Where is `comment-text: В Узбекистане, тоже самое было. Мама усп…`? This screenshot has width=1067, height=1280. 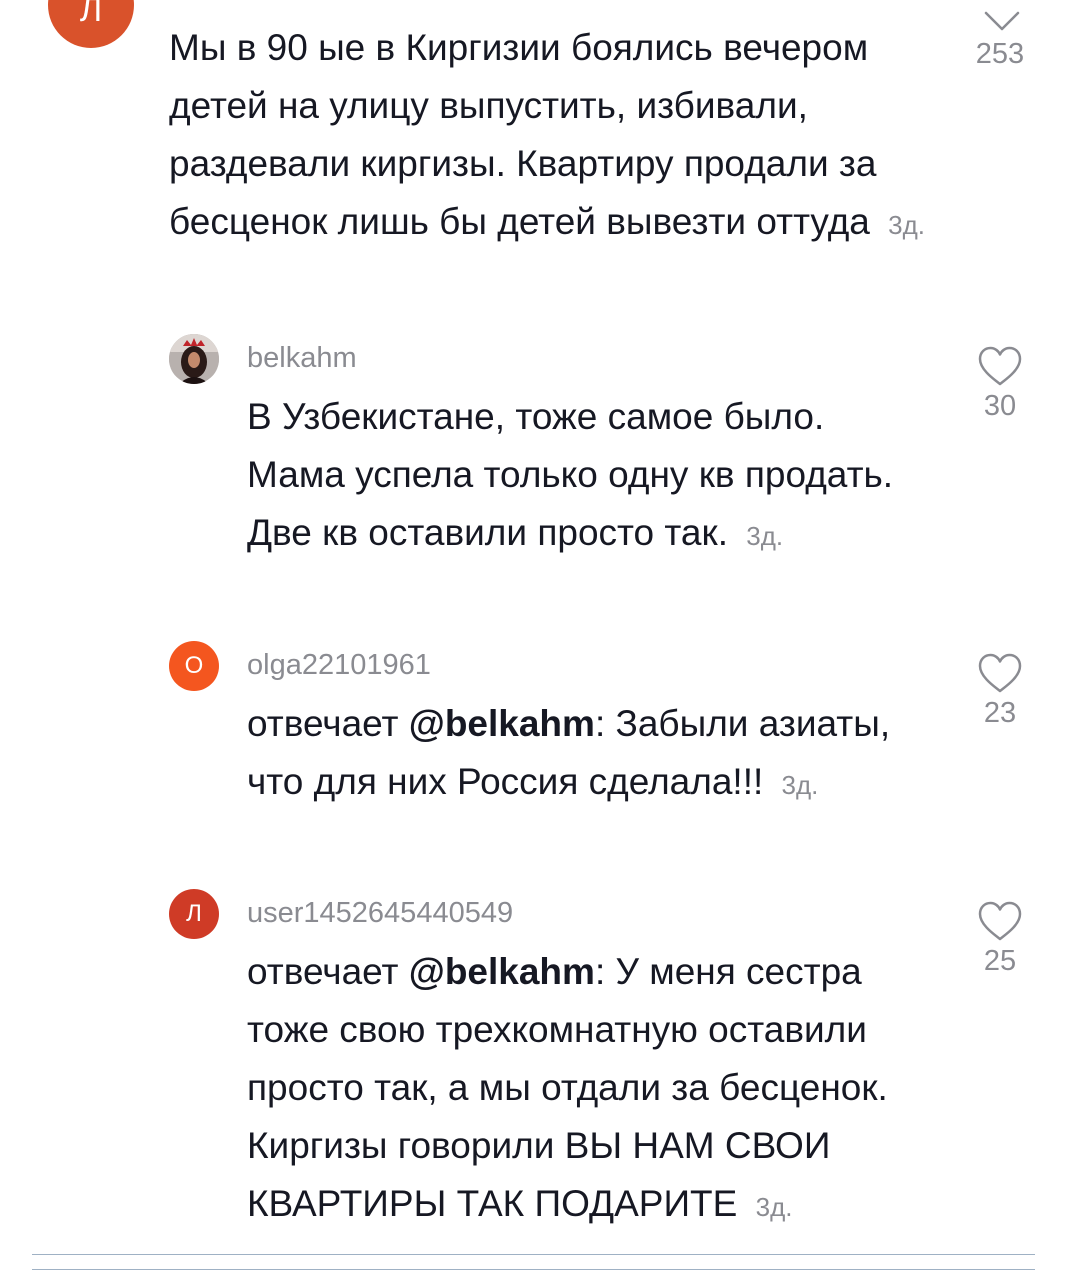 comment-text: В Узбекистане, тоже самое было. Мама усп… is located at coordinates (587, 476).